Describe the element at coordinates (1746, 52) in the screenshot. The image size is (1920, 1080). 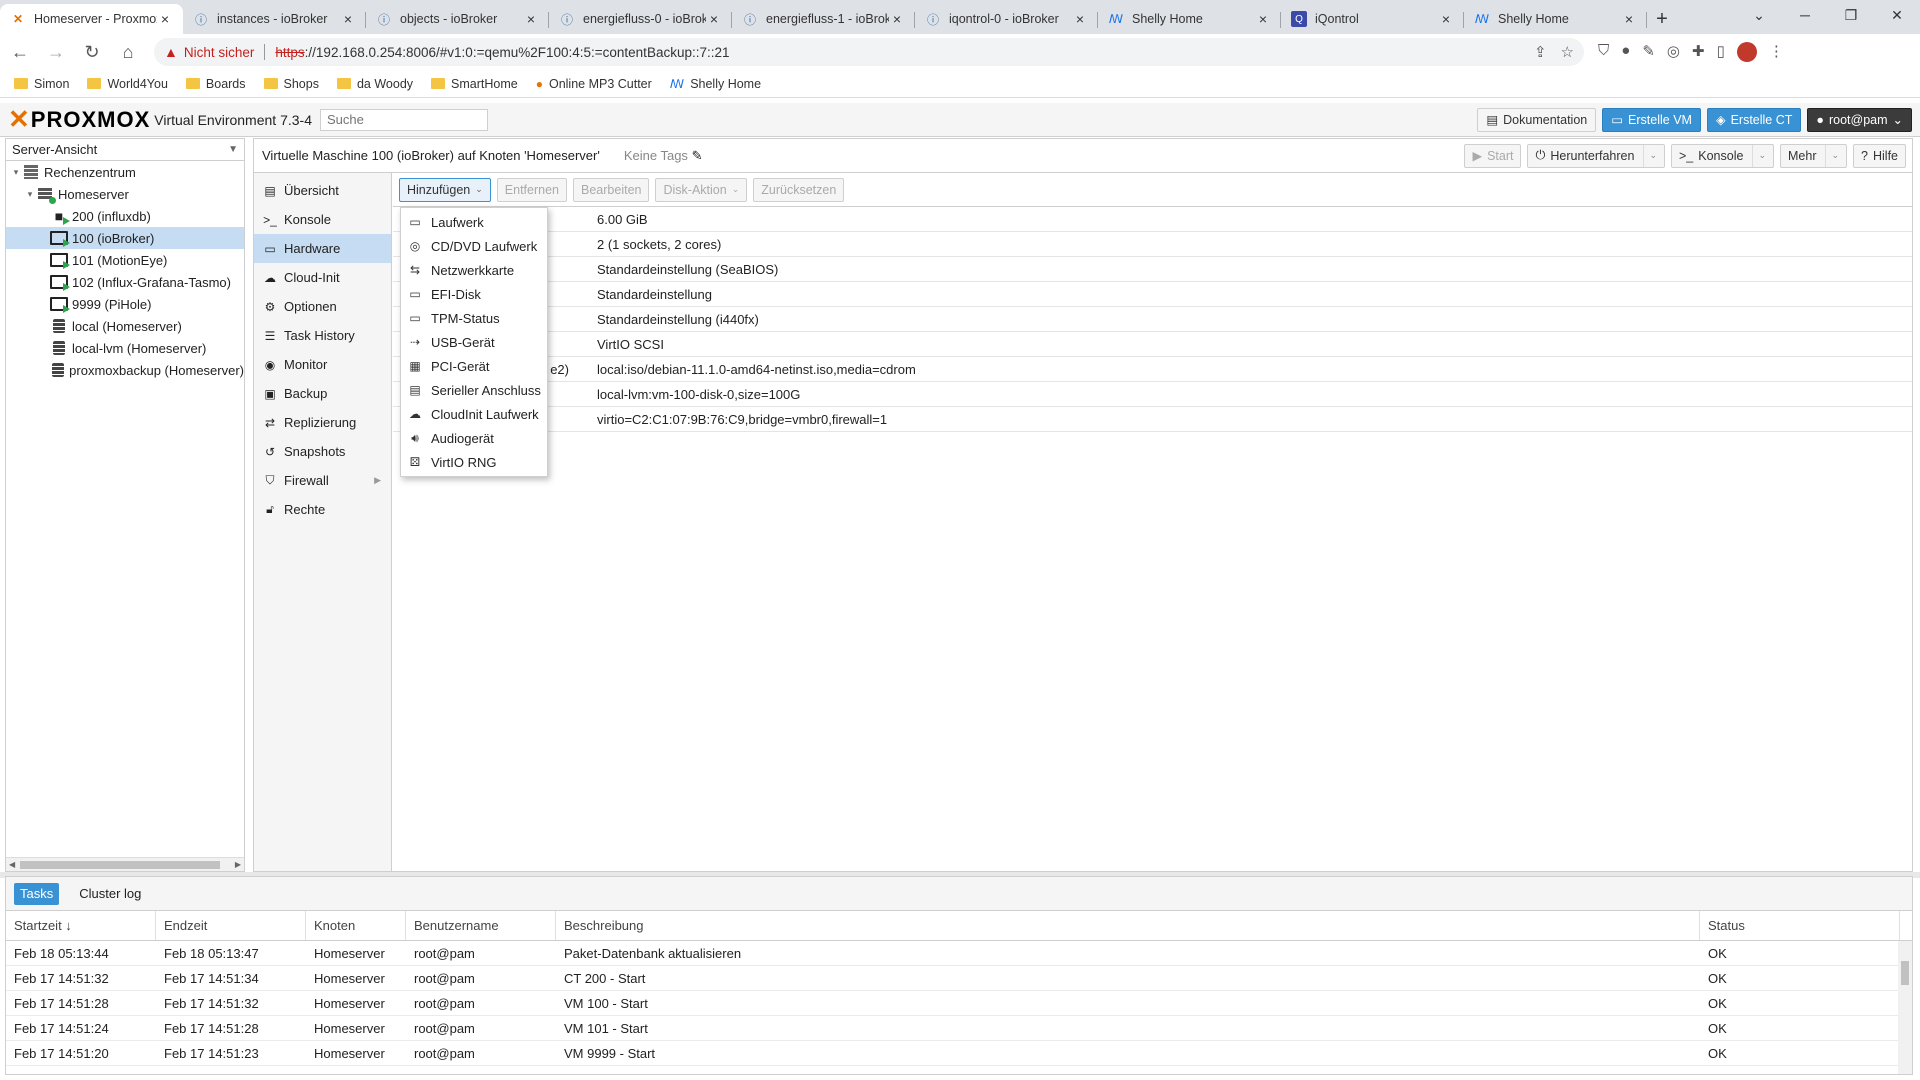
I see `profile-avatar` at that location.